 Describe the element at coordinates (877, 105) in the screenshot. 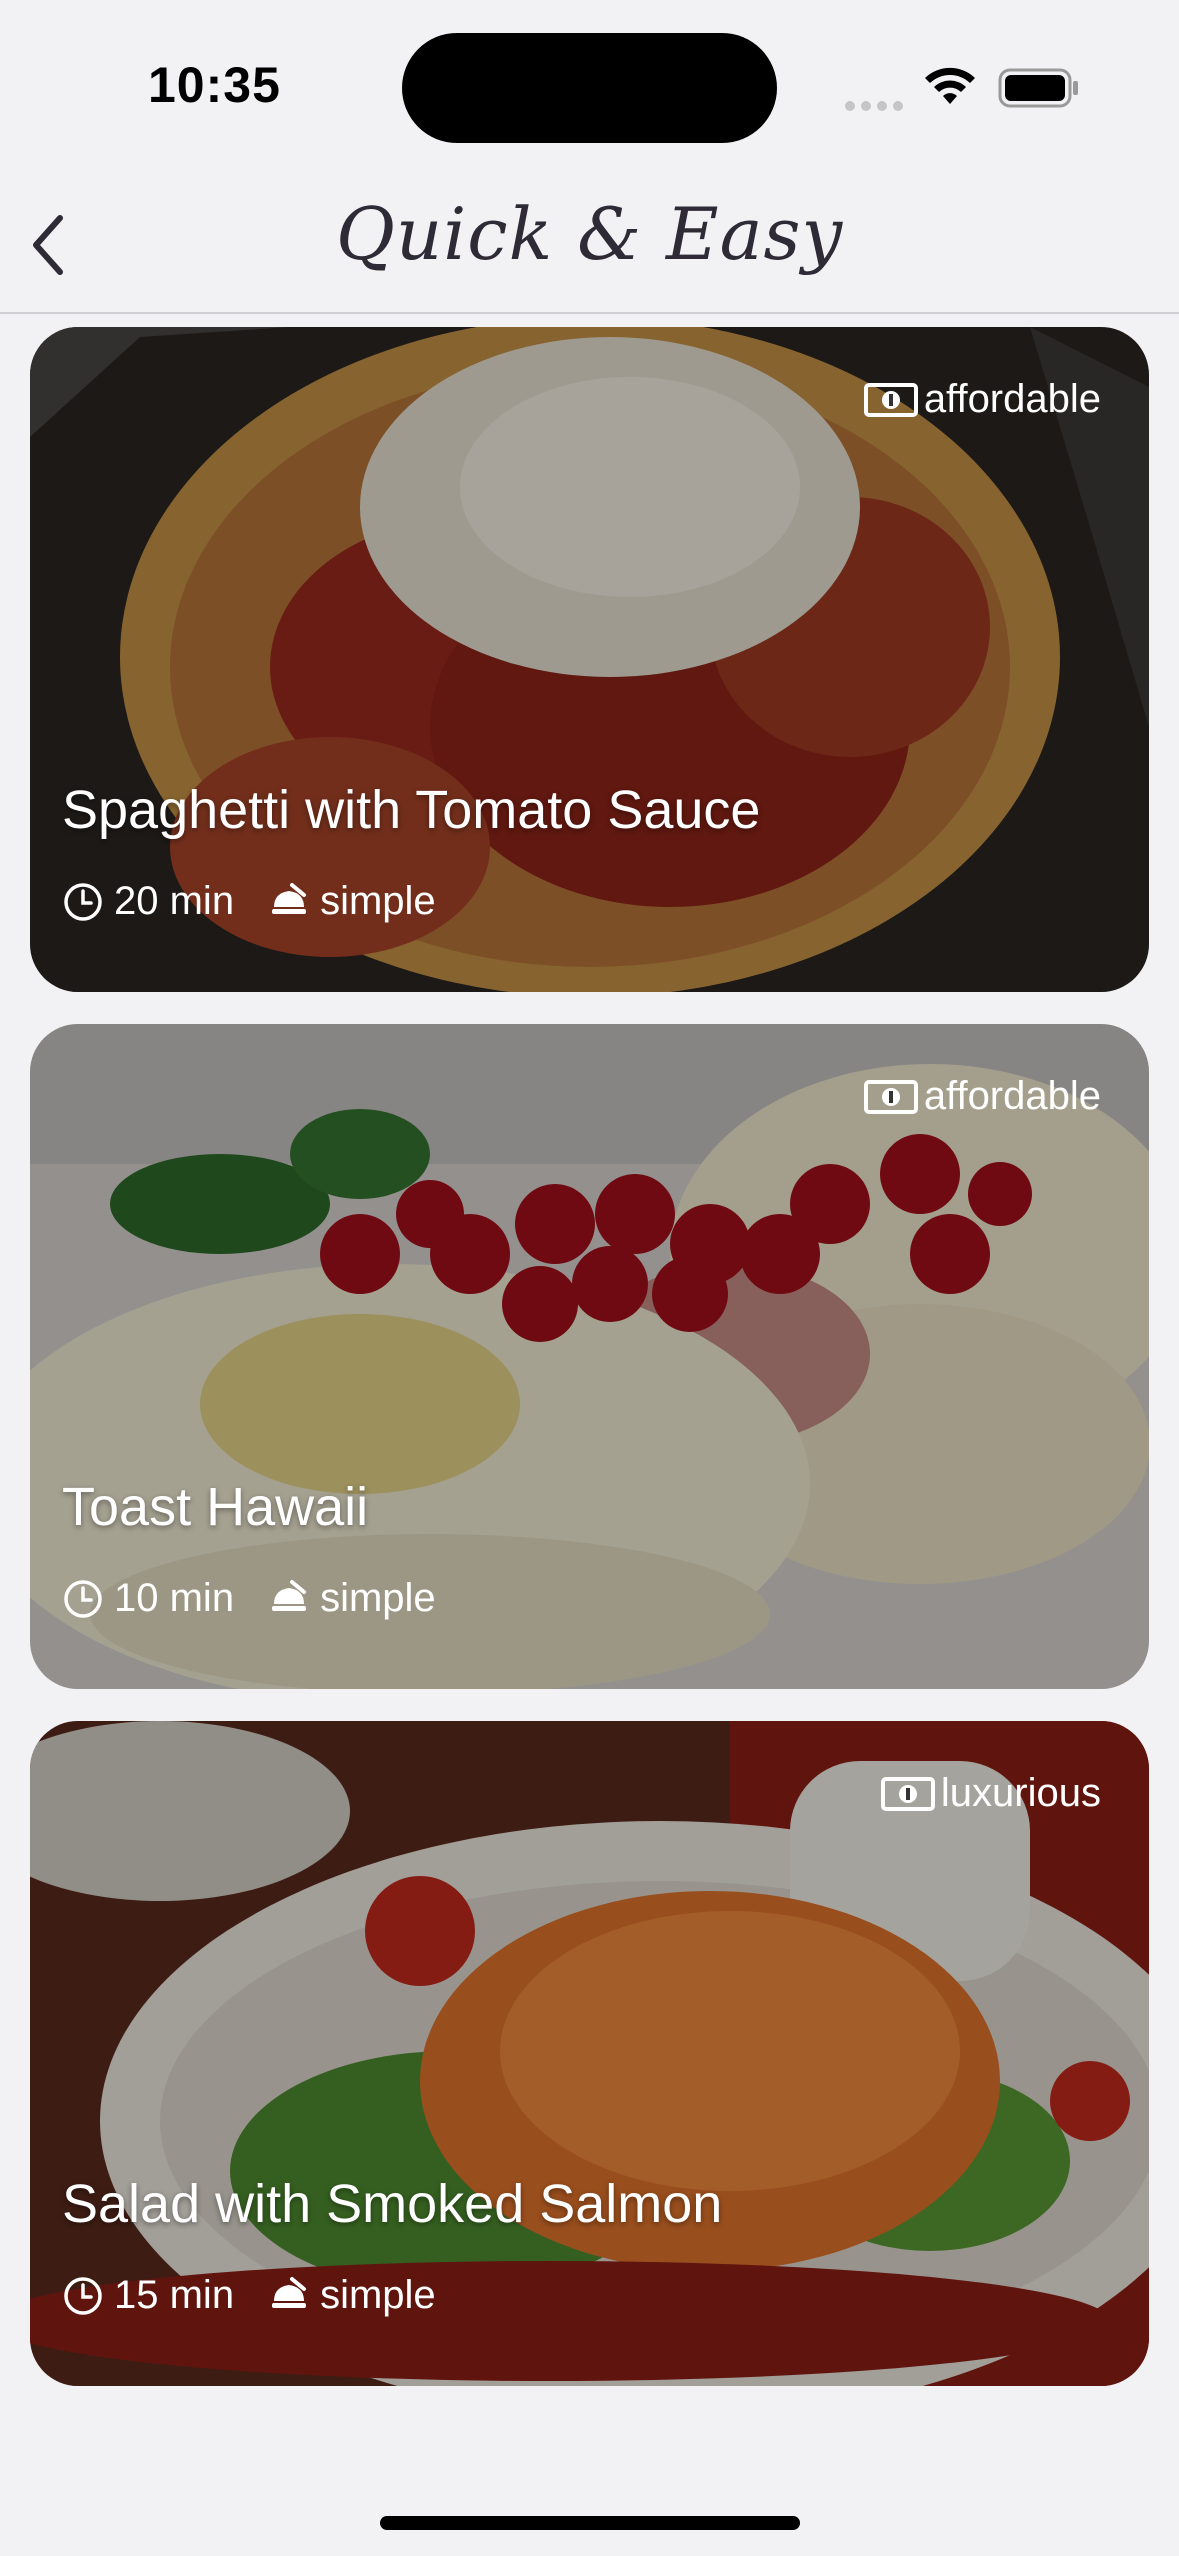

I see `cellular-signal-icon` at that location.